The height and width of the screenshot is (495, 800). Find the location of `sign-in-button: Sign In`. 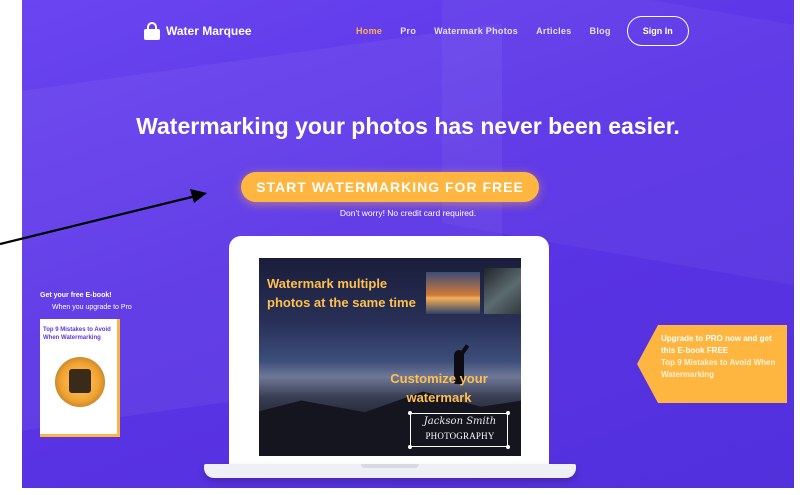

sign-in-button: Sign In is located at coordinates (657, 31).